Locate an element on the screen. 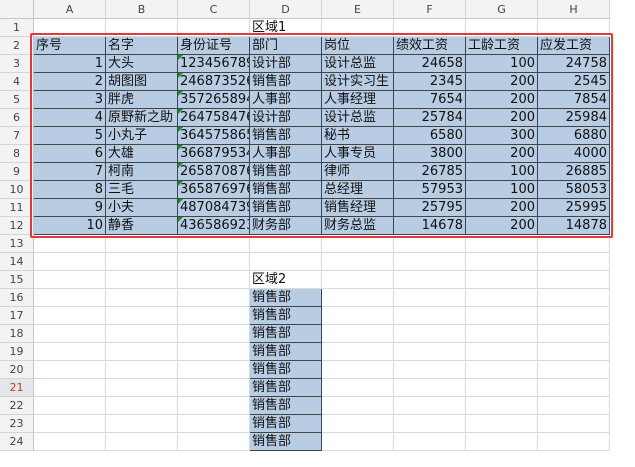 The image size is (635, 467). table-cell: 24658 is located at coordinates (430, 64).